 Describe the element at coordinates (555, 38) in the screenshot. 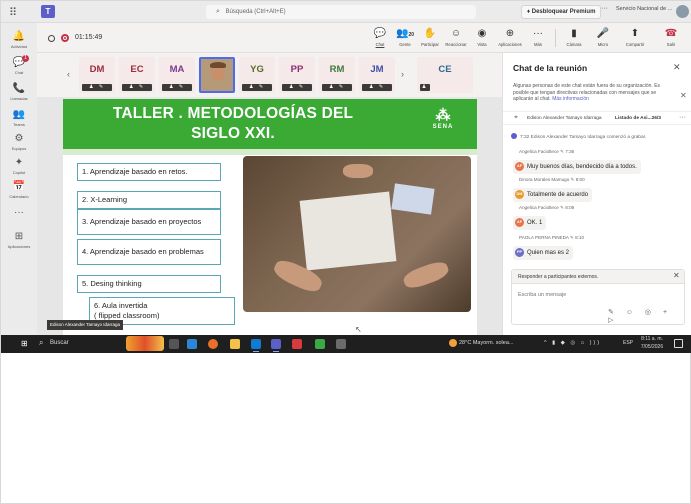

I see `toolbar-divider` at that location.